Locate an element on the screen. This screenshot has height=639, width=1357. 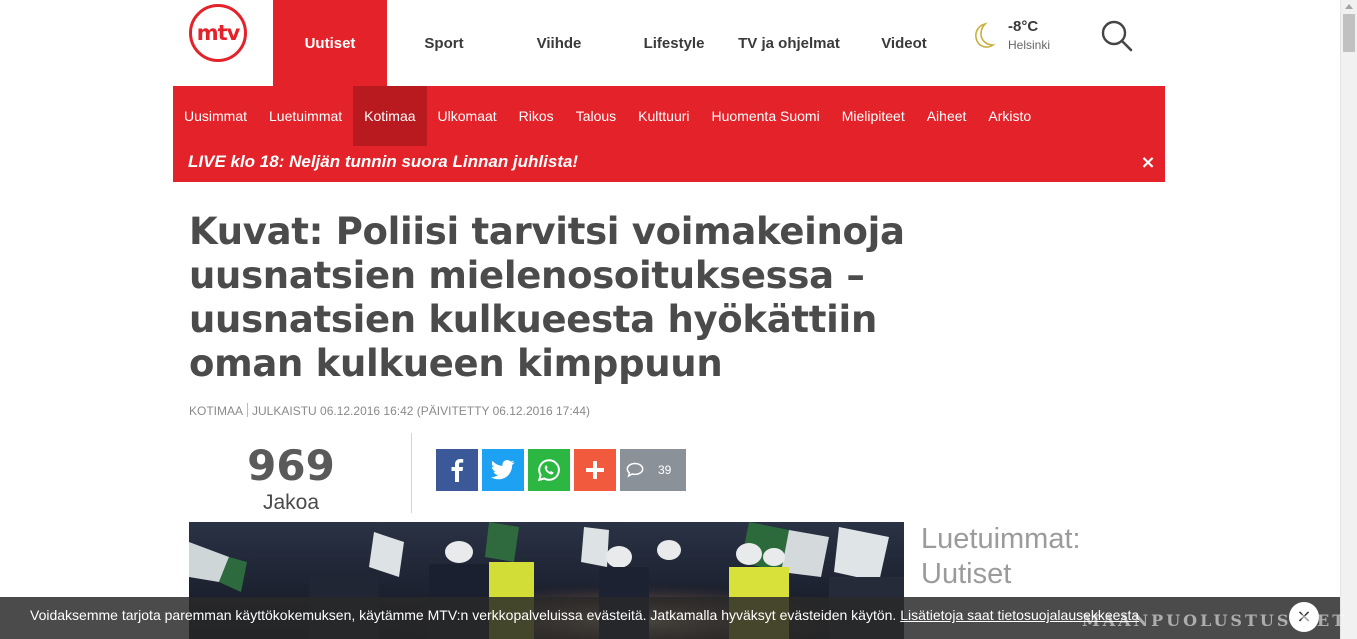
weather-city: Helsinki is located at coordinates (1029, 45).